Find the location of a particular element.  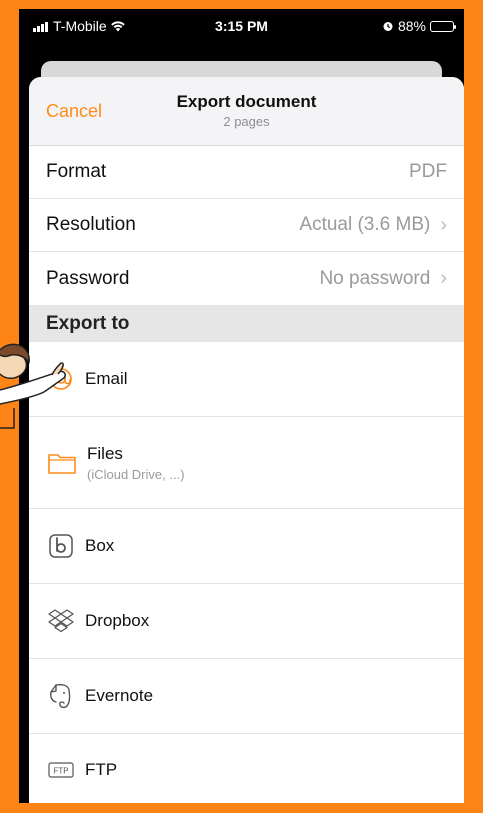

ftp-label: FTP is located at coordinates (101, 769).